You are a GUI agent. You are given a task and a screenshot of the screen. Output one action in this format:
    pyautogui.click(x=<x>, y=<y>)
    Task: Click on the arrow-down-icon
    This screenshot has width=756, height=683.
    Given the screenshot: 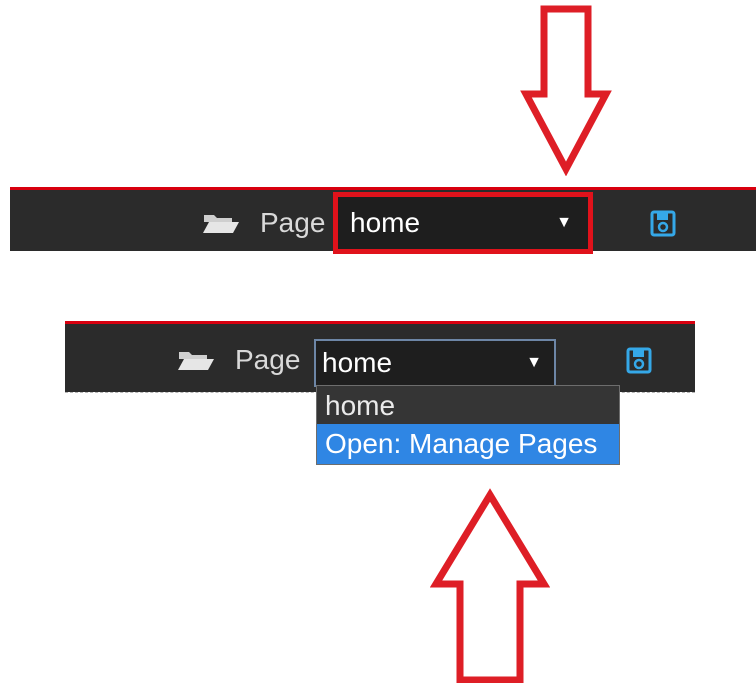 What is the action you would take?
    pyautogui.click(x=566, y=90)
    